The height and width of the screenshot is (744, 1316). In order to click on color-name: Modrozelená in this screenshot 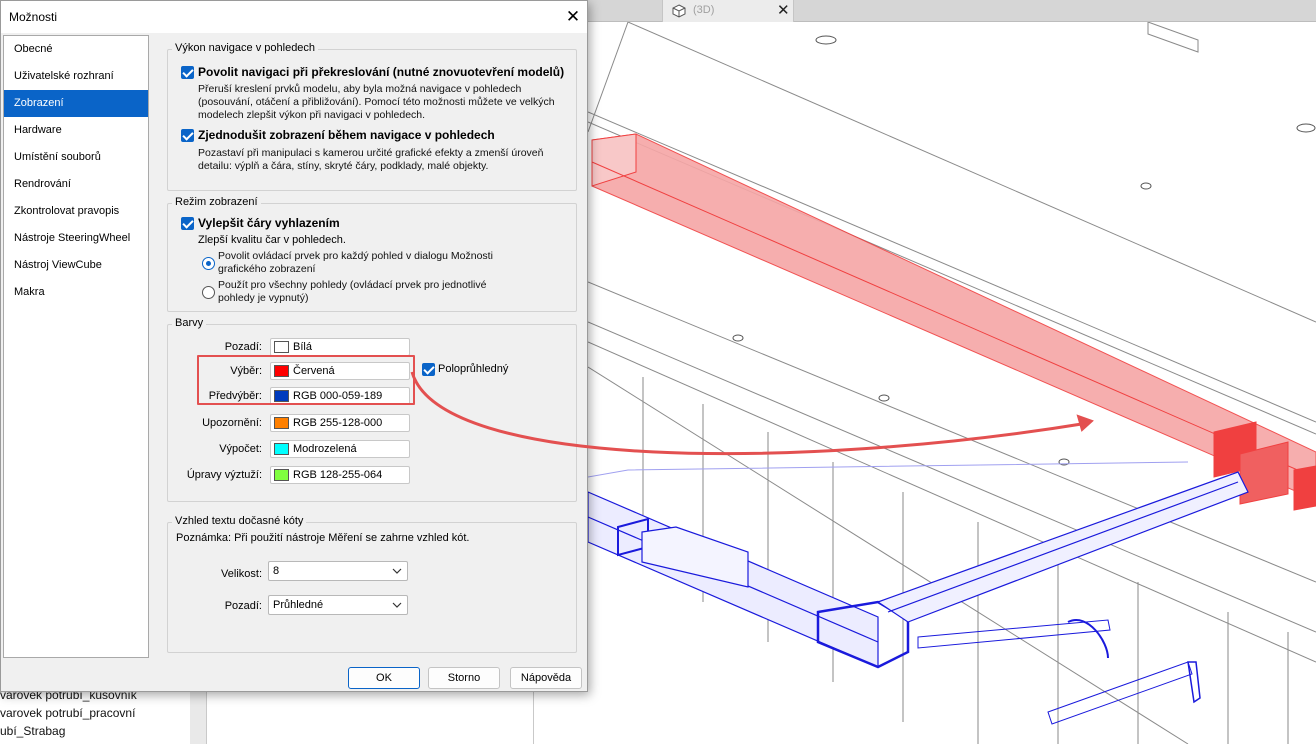, I will do `click(325, 449)`.